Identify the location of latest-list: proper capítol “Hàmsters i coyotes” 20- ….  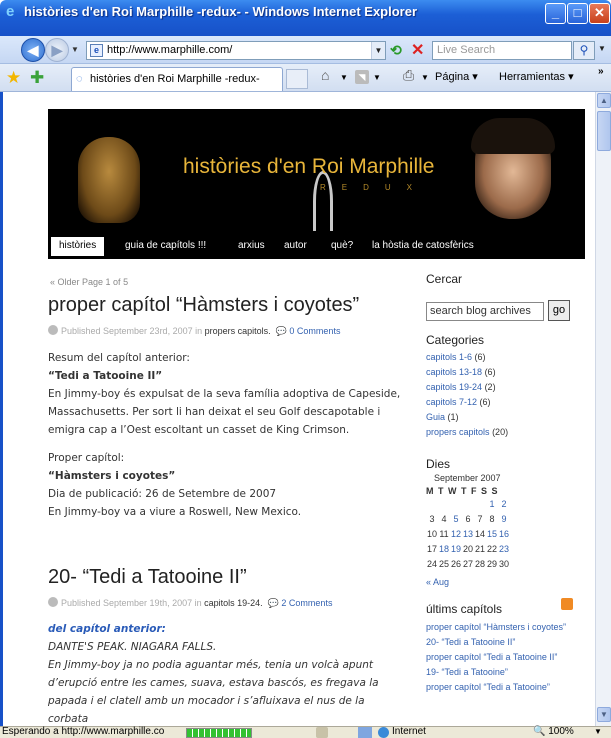
(501, 659).